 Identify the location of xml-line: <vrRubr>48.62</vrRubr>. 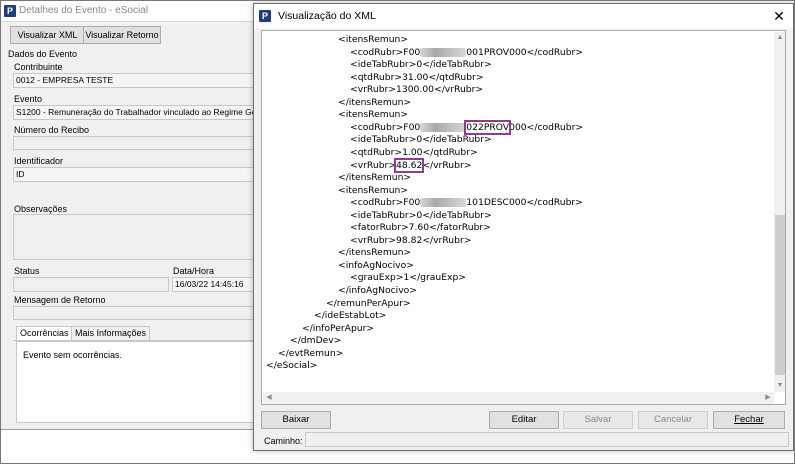
(411, 165).